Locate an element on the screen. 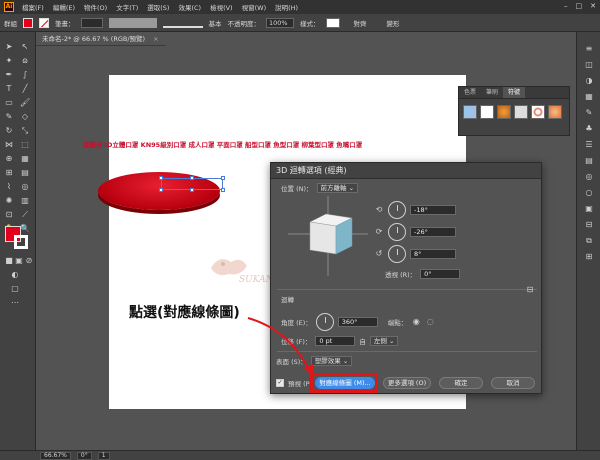  shape-builder-icon: ⊕ is located at coordinates (9, 159).